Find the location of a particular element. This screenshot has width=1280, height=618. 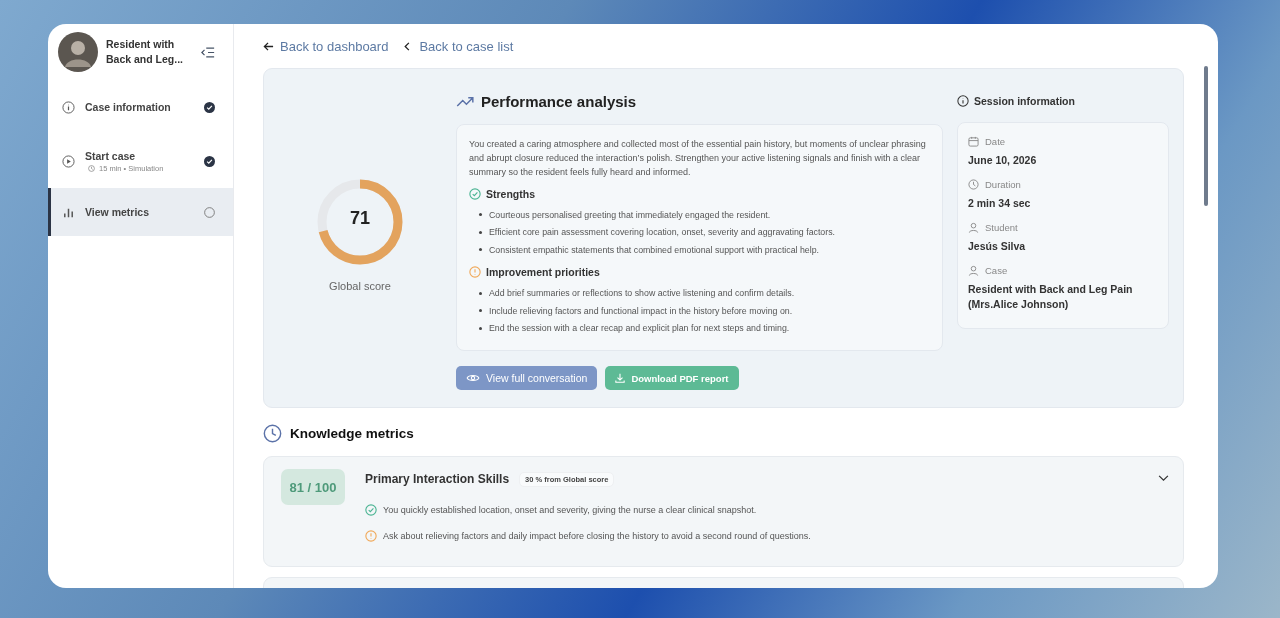

play-icon is located at coordinates (68, 161).